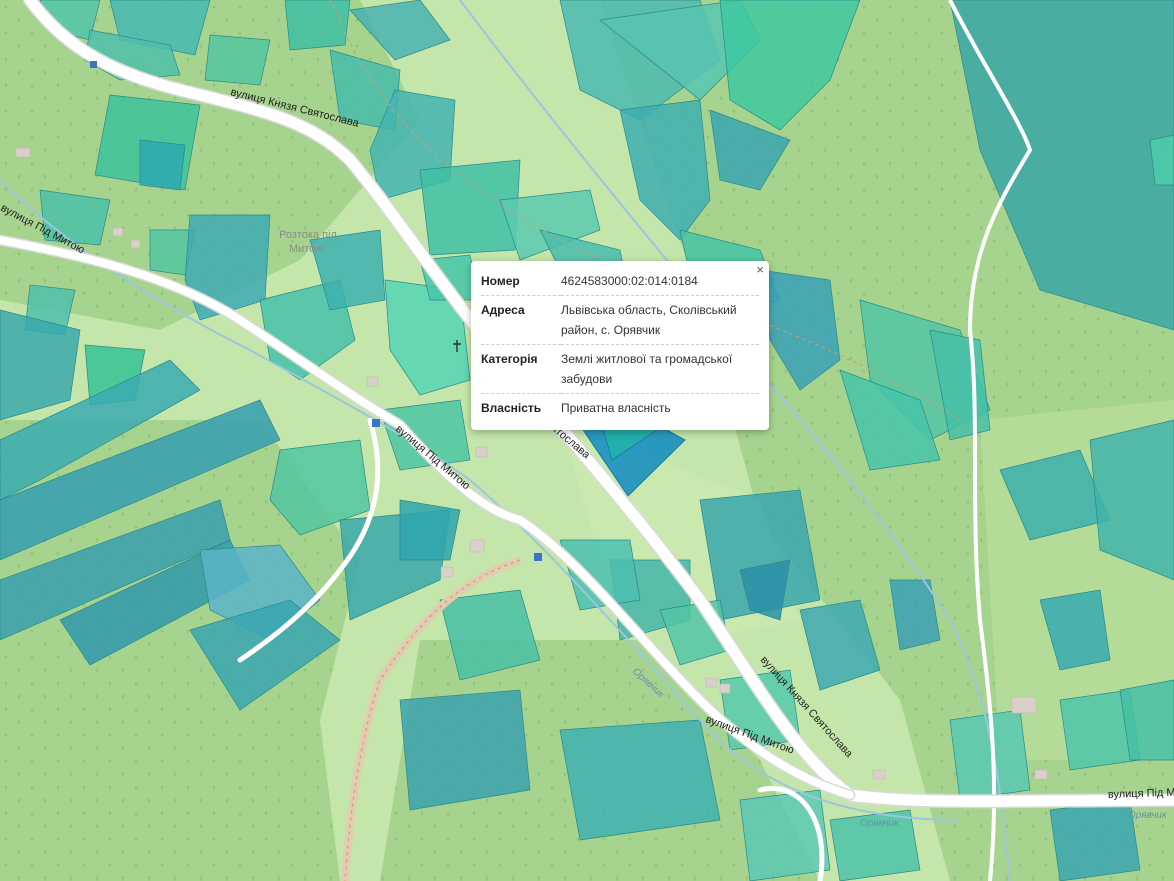 This screenshot has width=1174, height=881. What do you see at coordinates (660, 281) in the screenshot?
I see `field-value-number: 4624583000:02:014:0184` at bounding box center [660, 281].